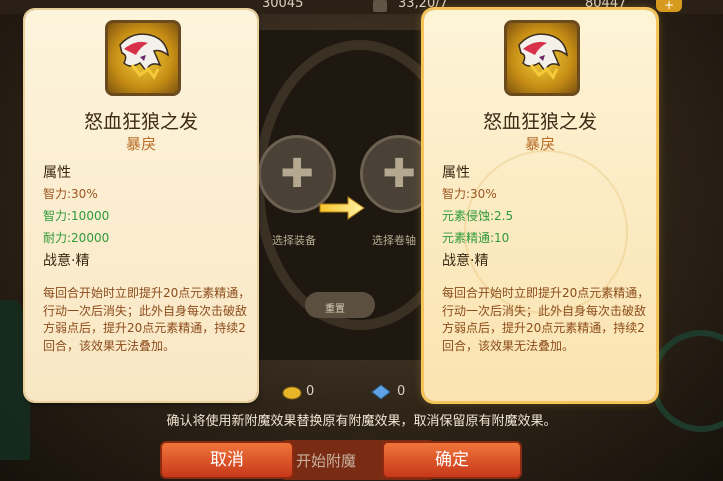 This screenshot has height=481, width=723. Describe the element at coordinates (76, 238) in the screenshot. I see `enchant-attribute: 耐力:20000` at that location.